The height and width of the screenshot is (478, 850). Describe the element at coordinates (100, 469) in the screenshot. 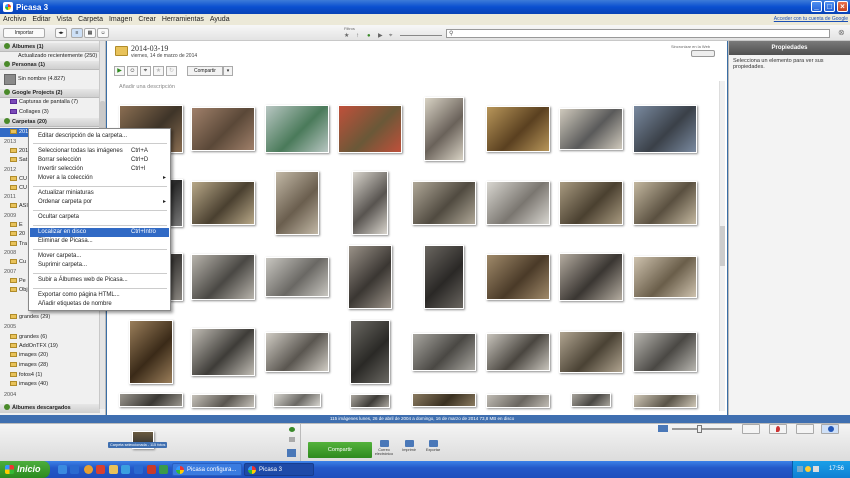

I see `quicklaunch-app-icon` at that location.